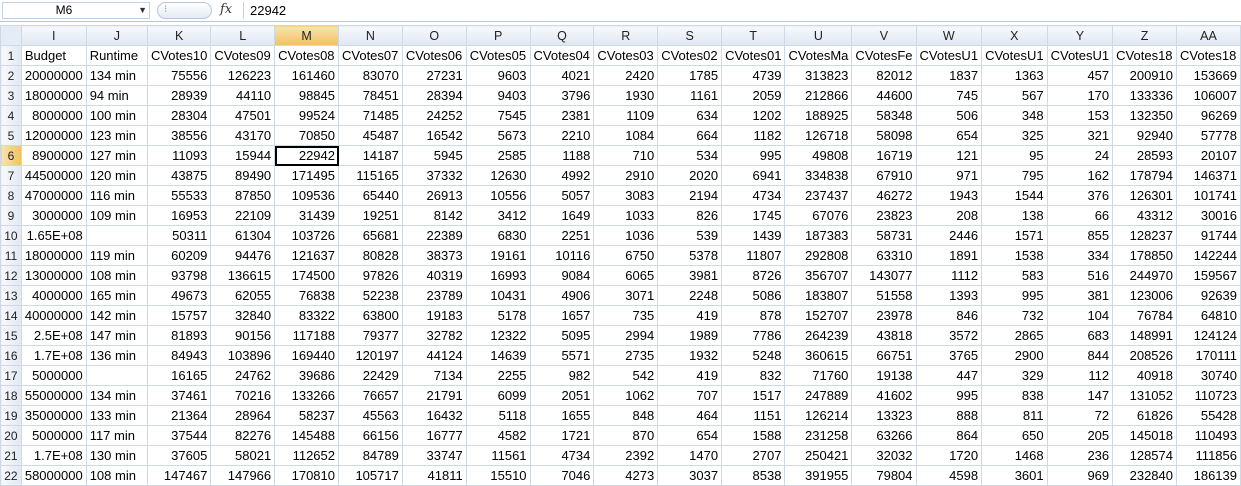 This screenshot has width=1241, height=486. I want to click on cell-z9: 43312, so click(1144, 215).